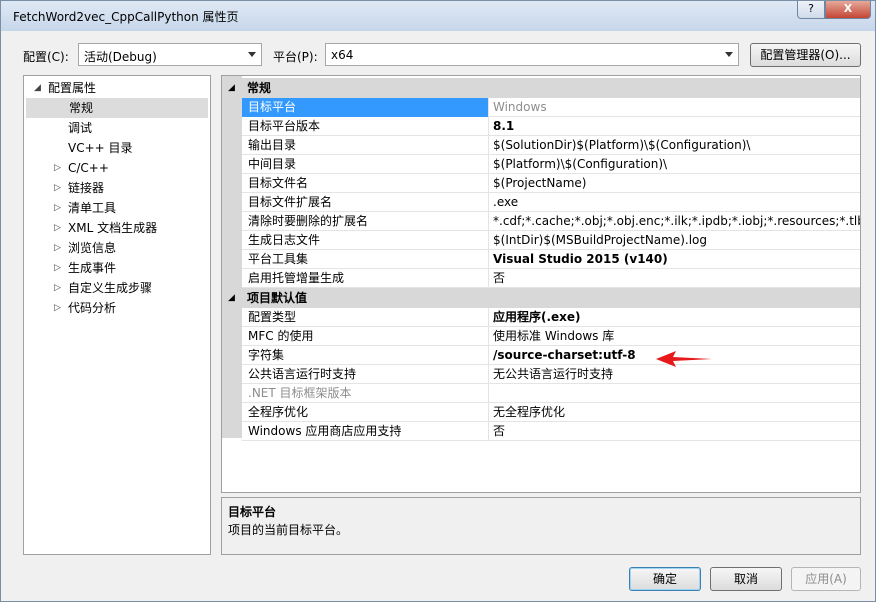  I want to click on property-value: .exe, so click(675, 202).